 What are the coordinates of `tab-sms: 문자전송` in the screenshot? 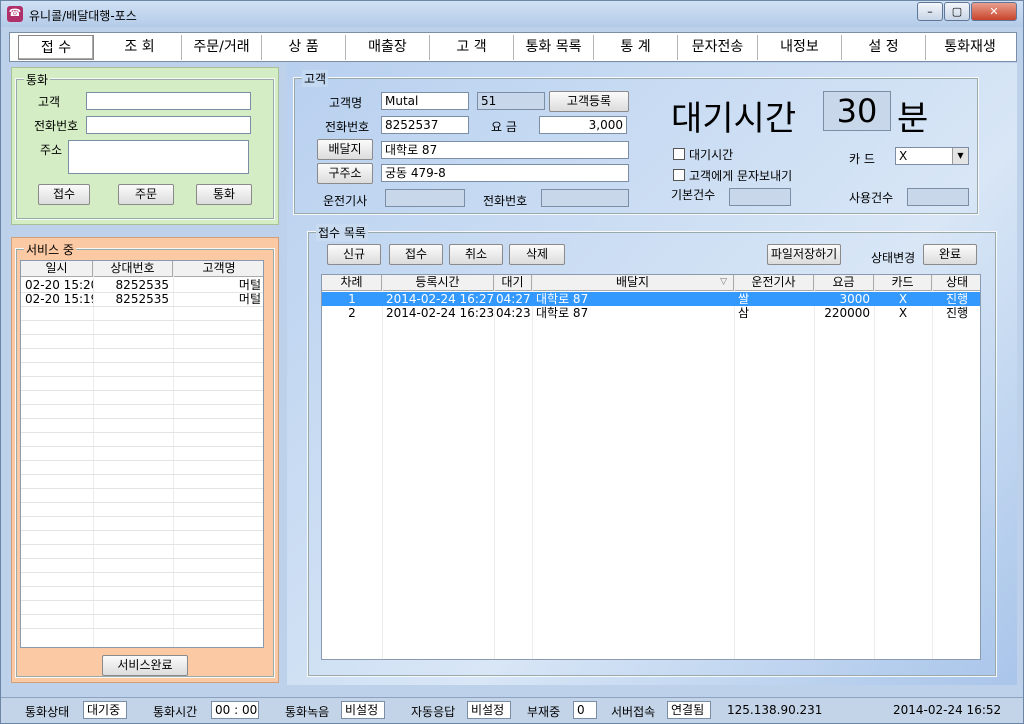 It's located at (718, 47).